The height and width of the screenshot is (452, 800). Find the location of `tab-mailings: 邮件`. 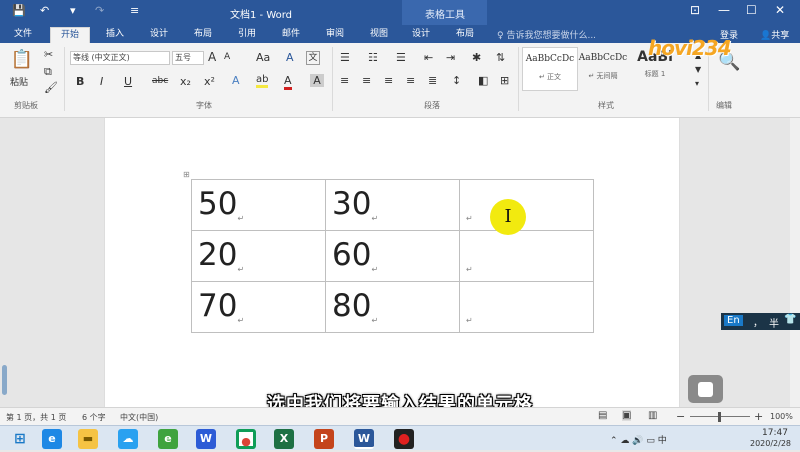

tab-mailings: 邮件 is located at coordinates (291, 35).